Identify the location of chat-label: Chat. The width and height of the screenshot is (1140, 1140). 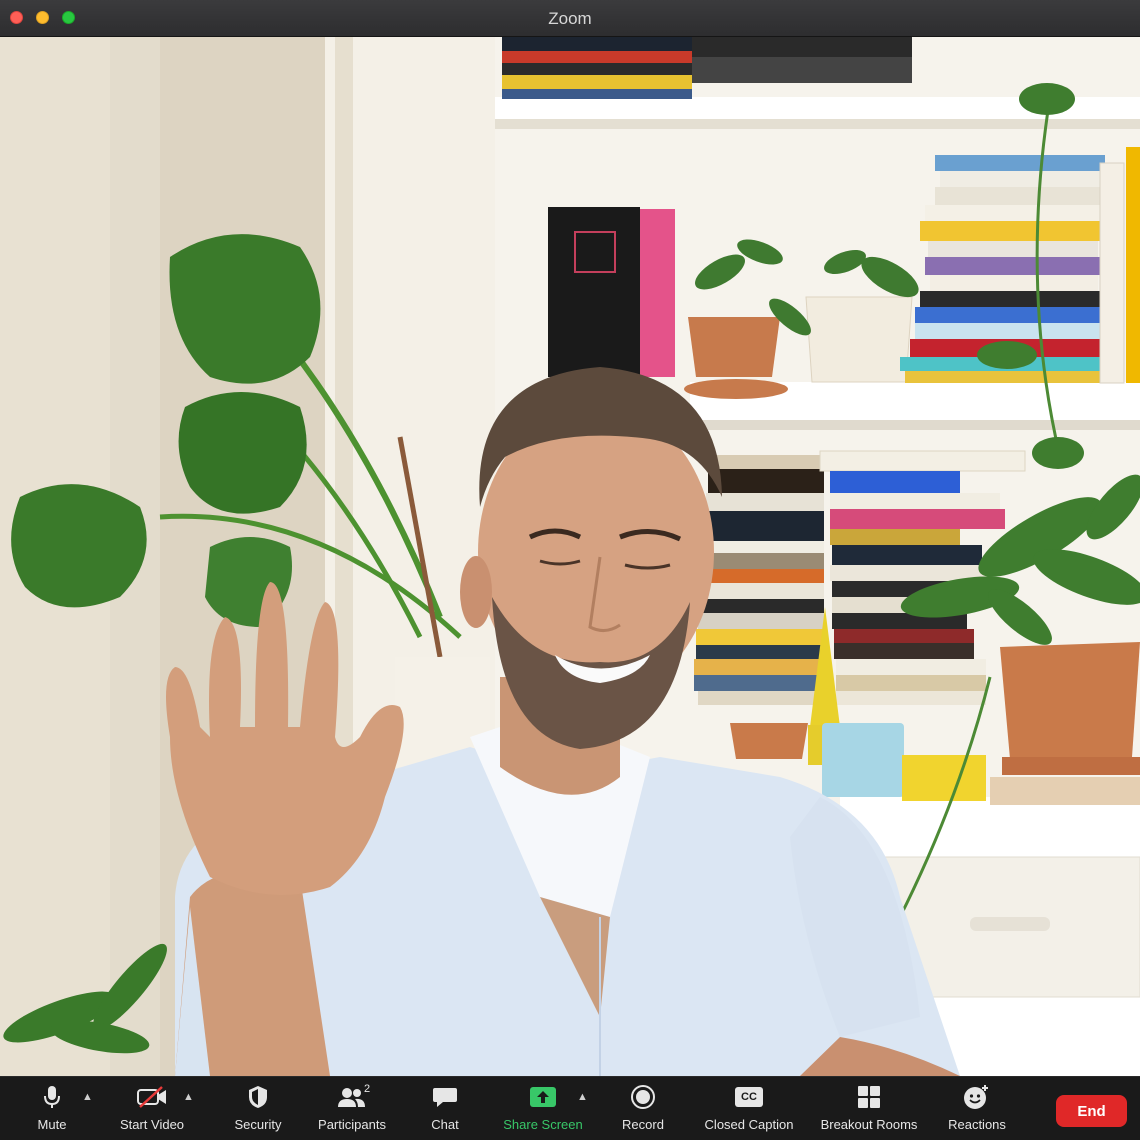
(445, 1124).